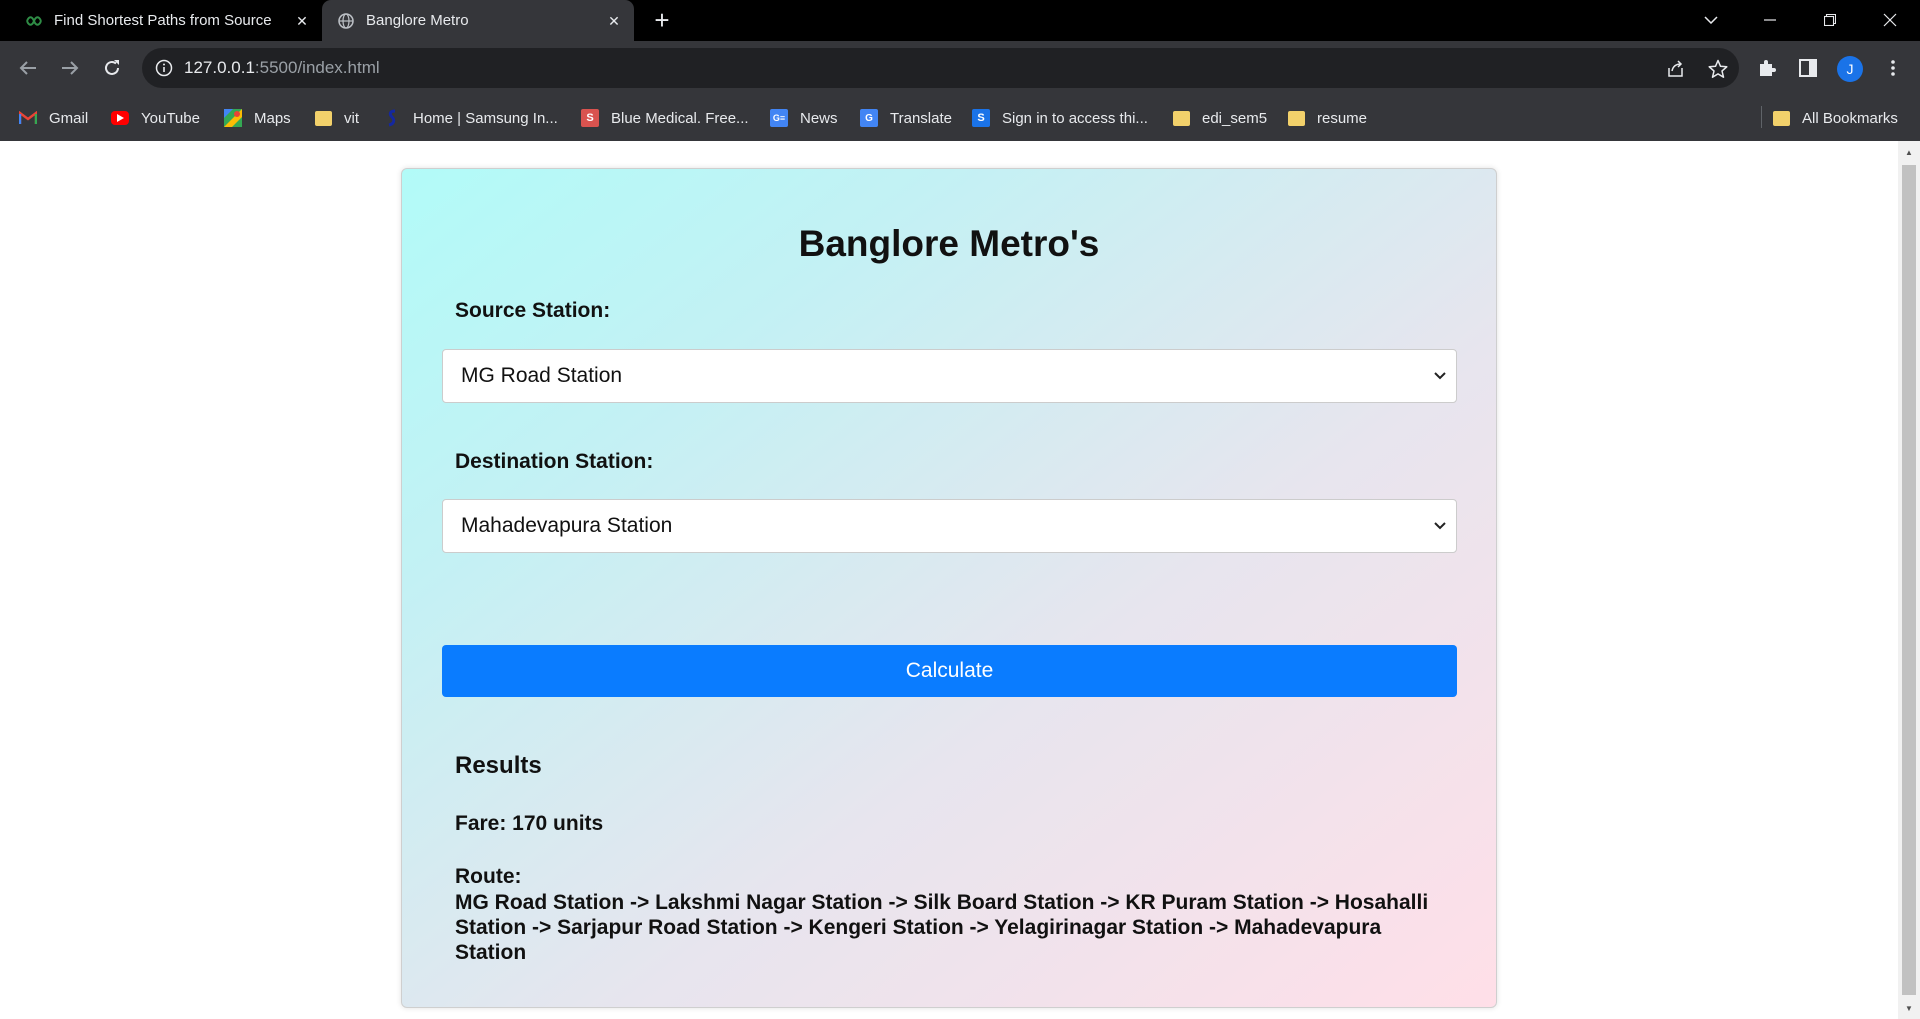  What do you see at coordinates (272, 118) in the screenshot?
I see `bookmark-label: Maps` at bounding box center [272, 118].